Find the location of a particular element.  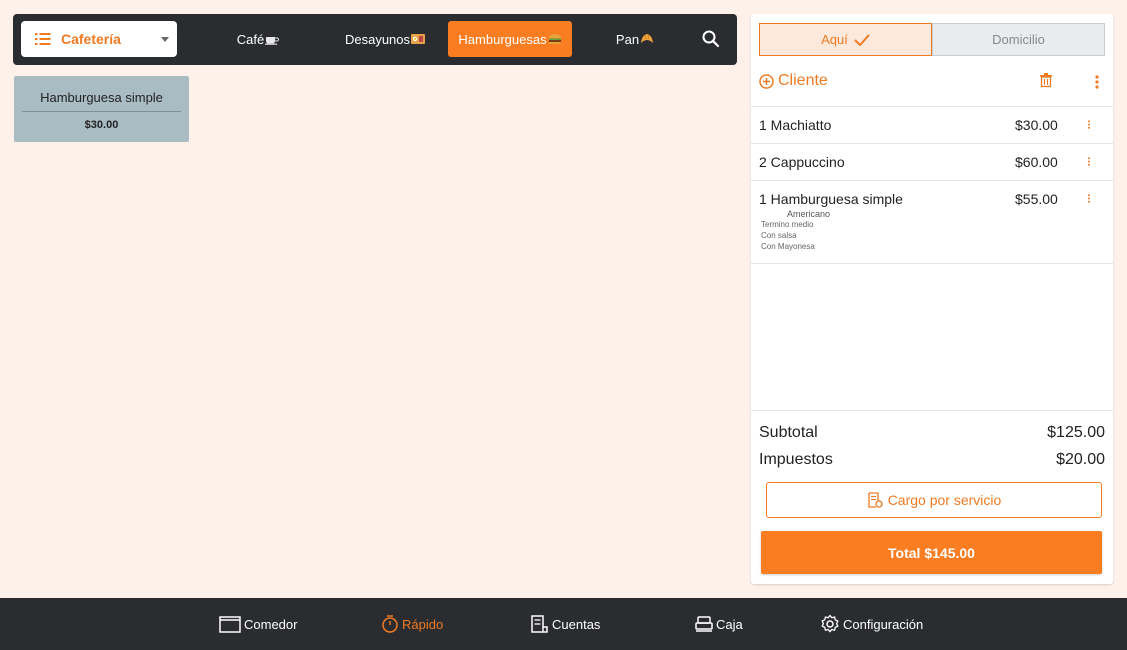

subtotal-value: $125.00 is located at coordinates (1076, 432).